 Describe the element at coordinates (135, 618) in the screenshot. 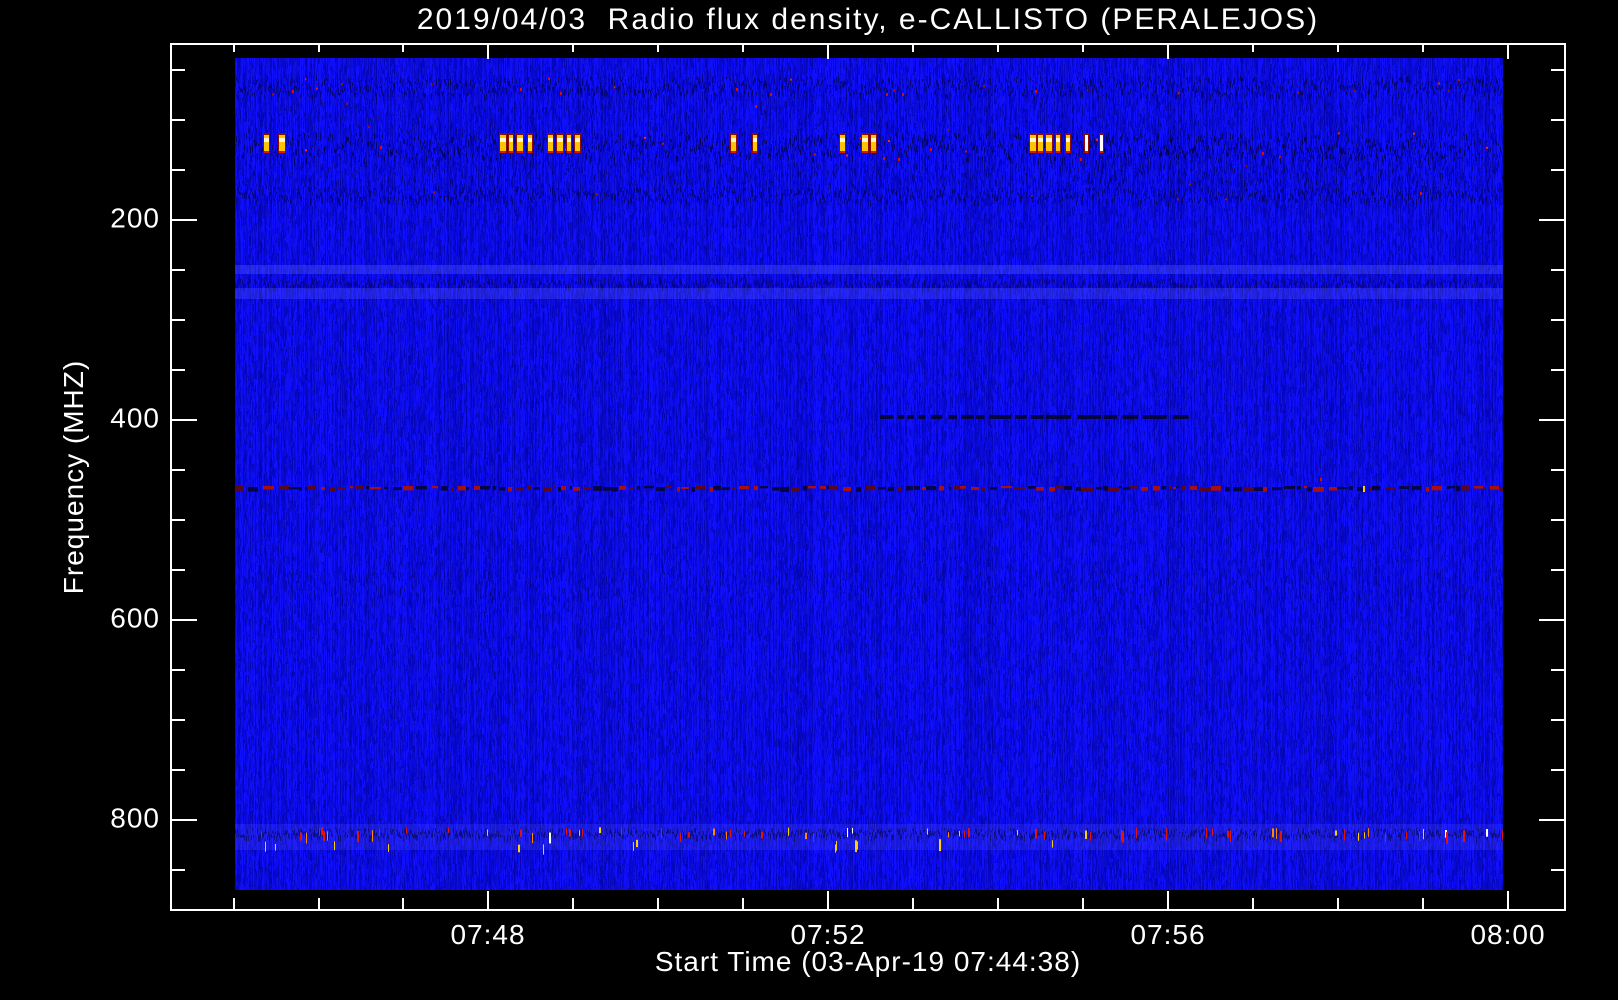

I see `y-tick-label: 600` at that location.